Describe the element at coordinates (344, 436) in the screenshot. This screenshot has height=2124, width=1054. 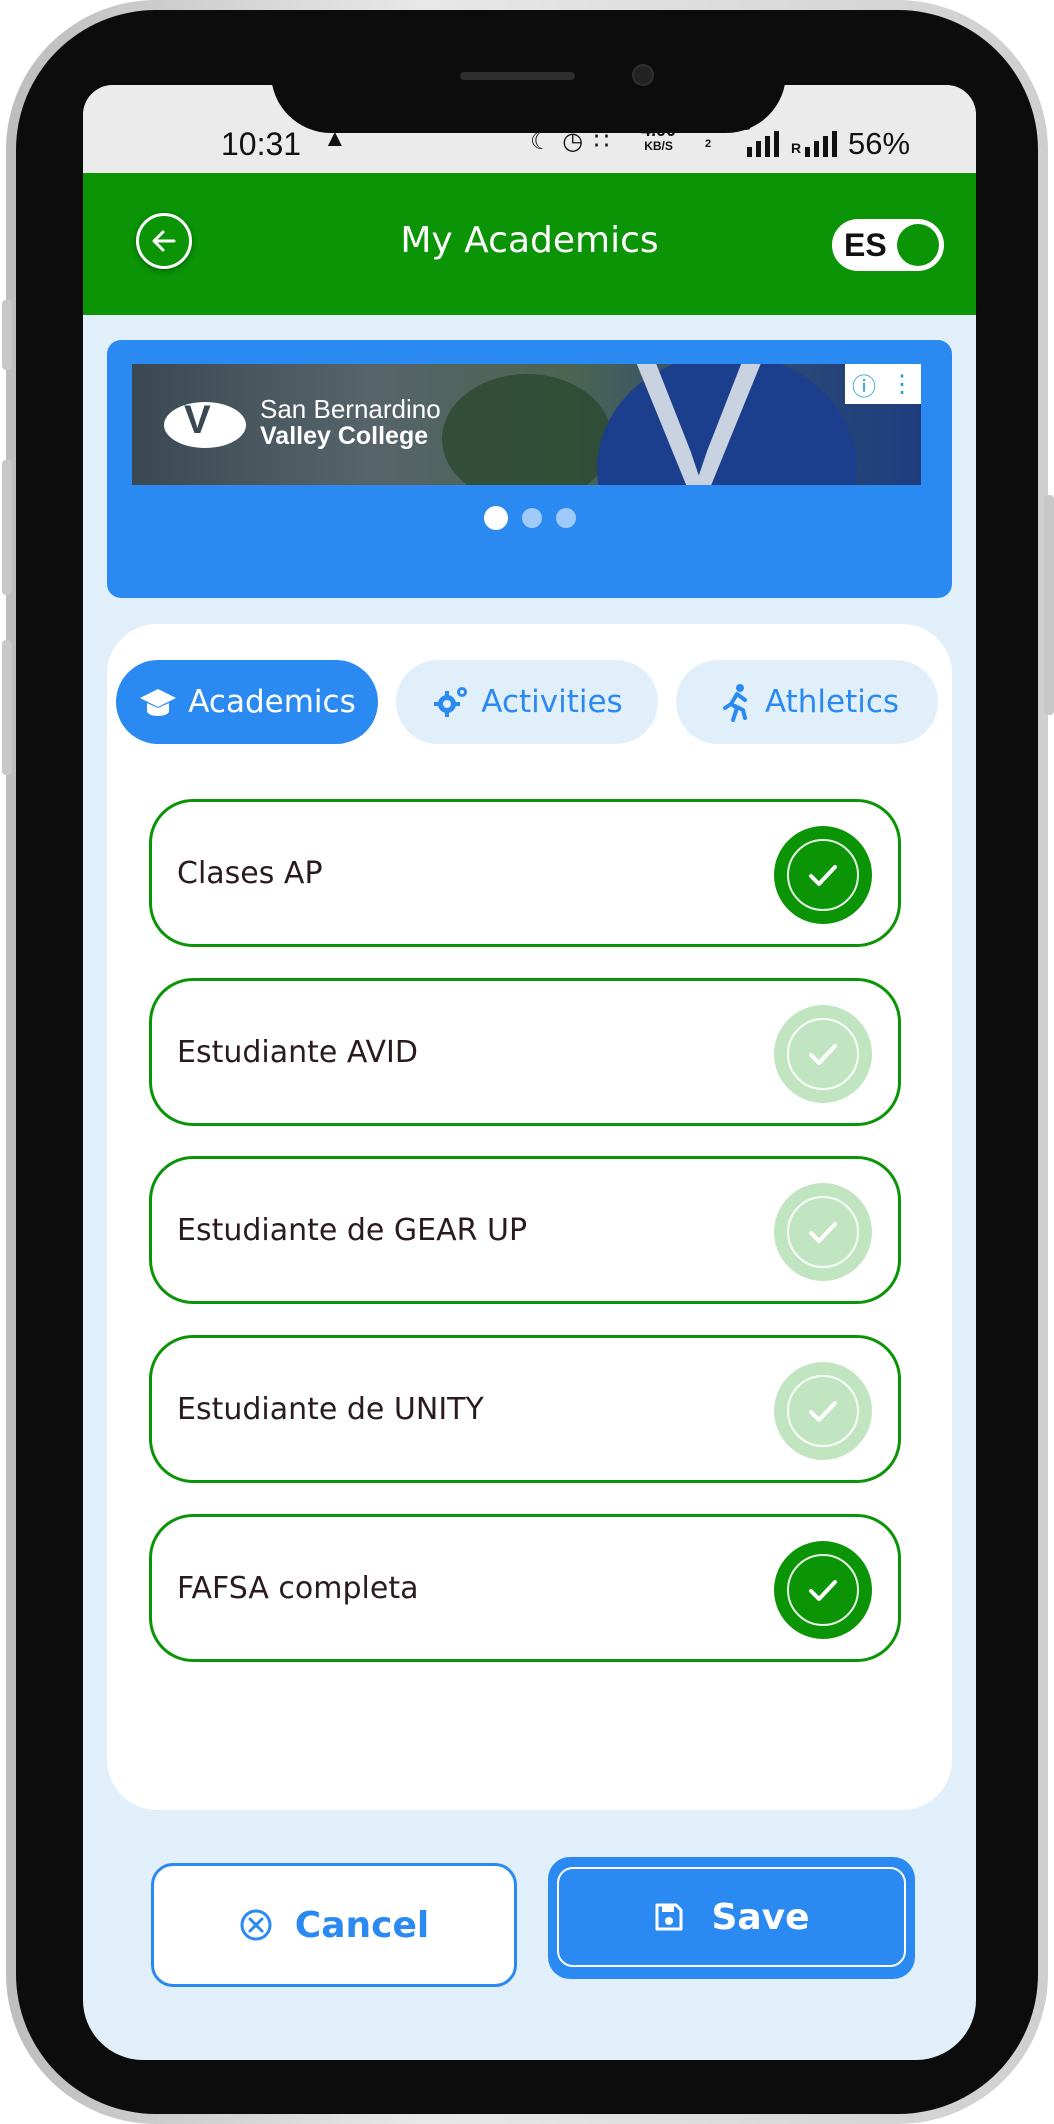
I see `college-name-line2: Valley College` at that location.